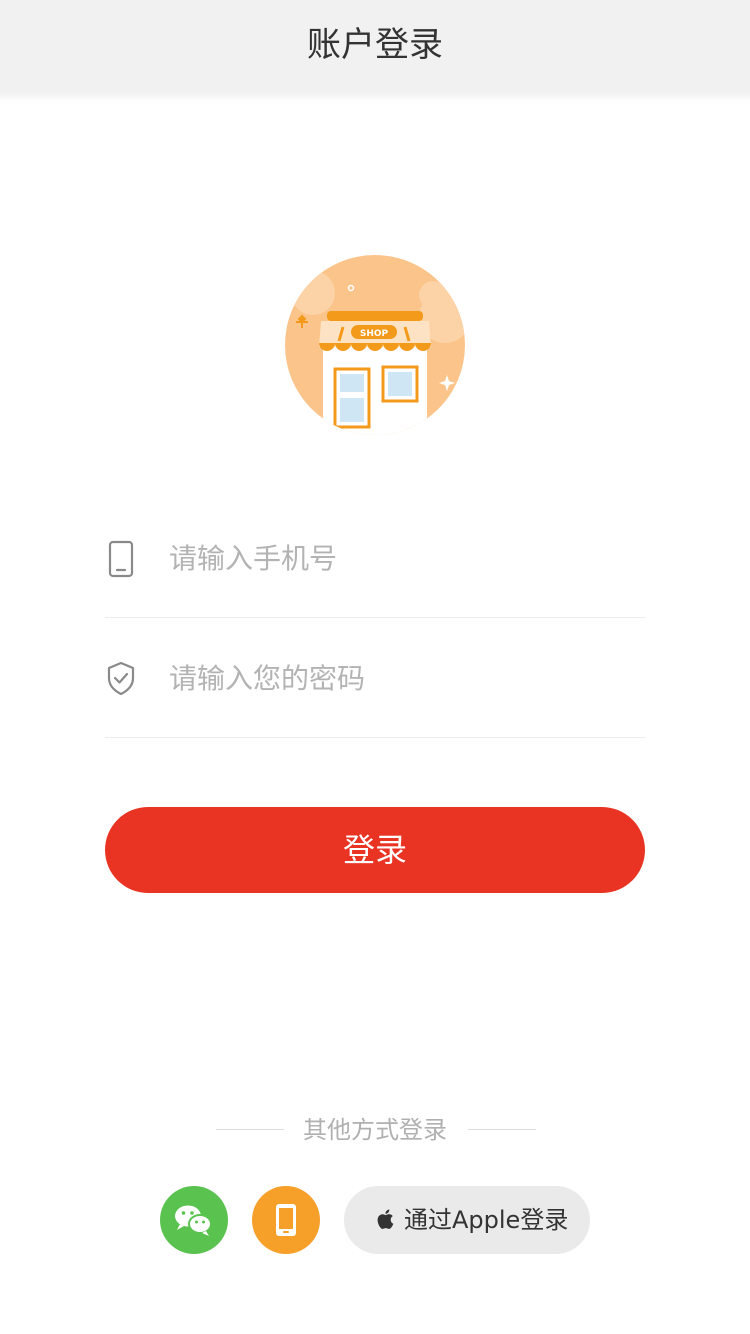 This screenshot has width=750, height=1334. Describe the element at coordinates (404, 558) in the screenshot. I see `phone-input` at that location.